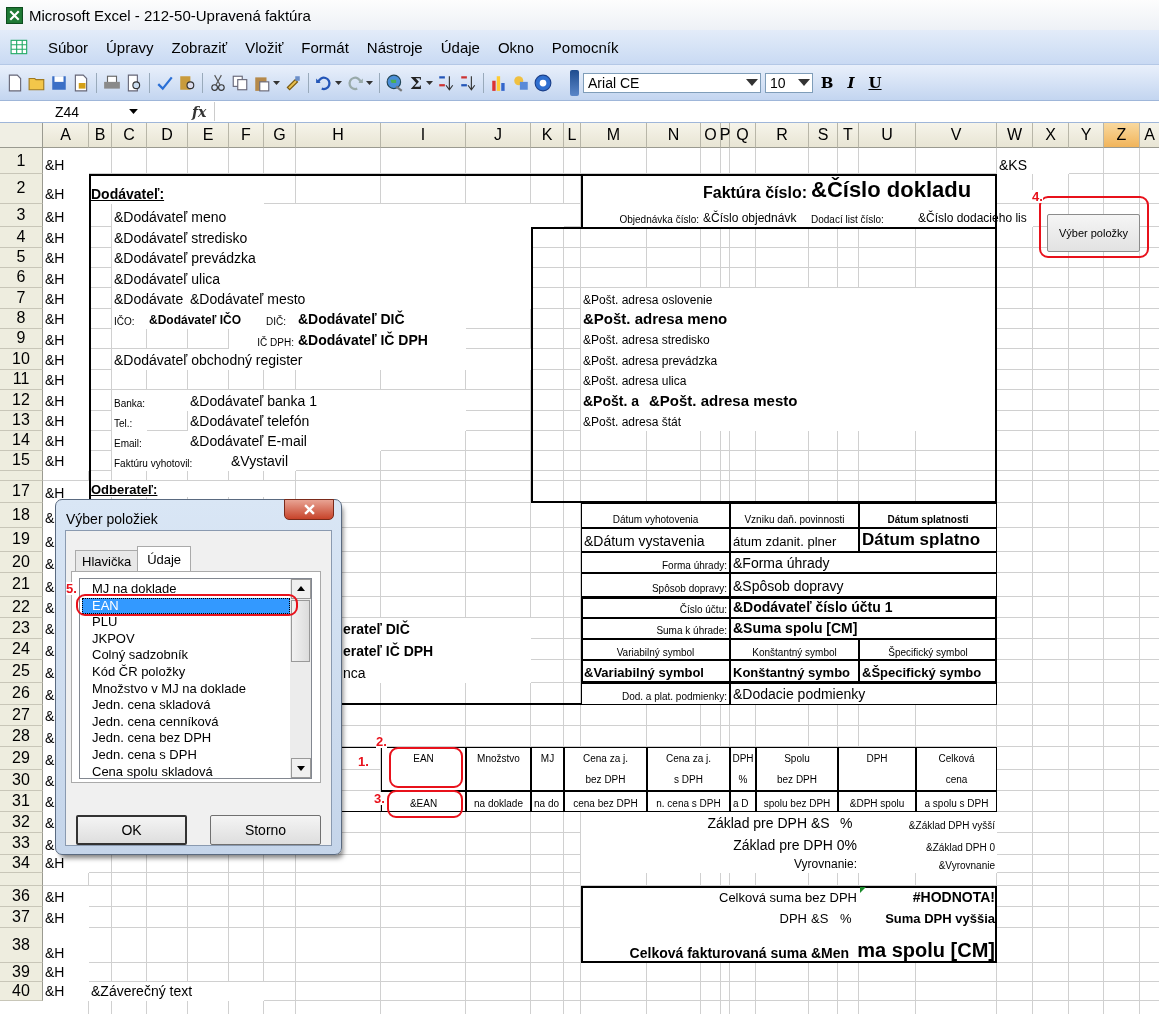  Describe the element at coordinates (851, 82) in the screenshot. I see `format-button: I` at that location.